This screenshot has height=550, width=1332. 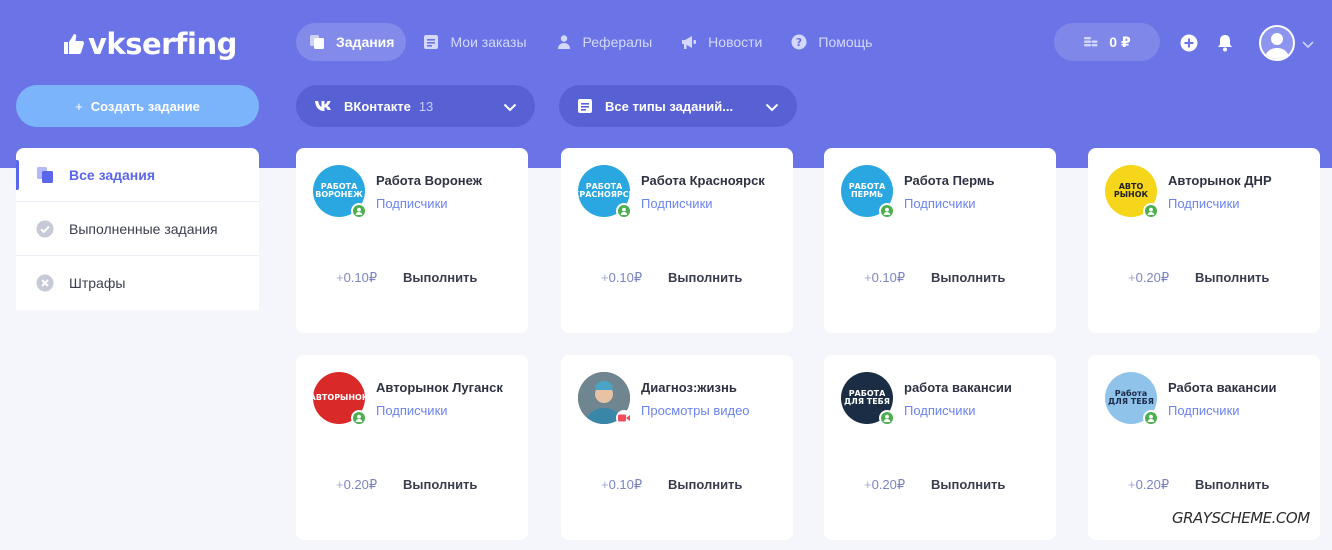 I want to click on task-title: Работа Пермь, so click(x=968, y=180).